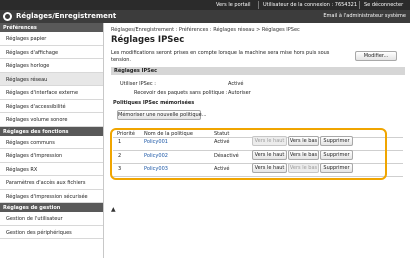 The width and height of the screenshot is (410, 258). What do you see at coordinates (51, 66) in the screenshot?
I see `sidebar-item-clock: Réglages horloge` at bounding box center [51, 66].